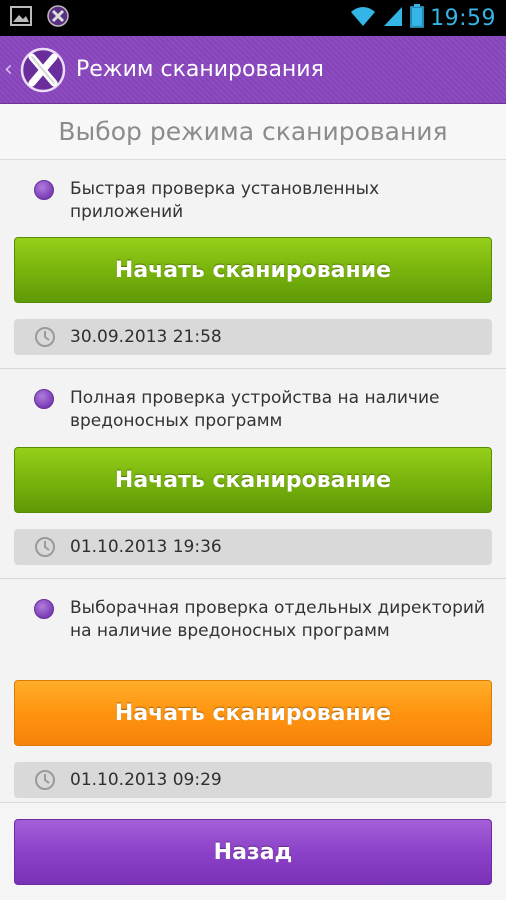 This screenshot has height=900, width=506. What do you see at coordinates (253, 852) in the screenshot?
I see `back-button: Назад` at bounding box center [253, 852].